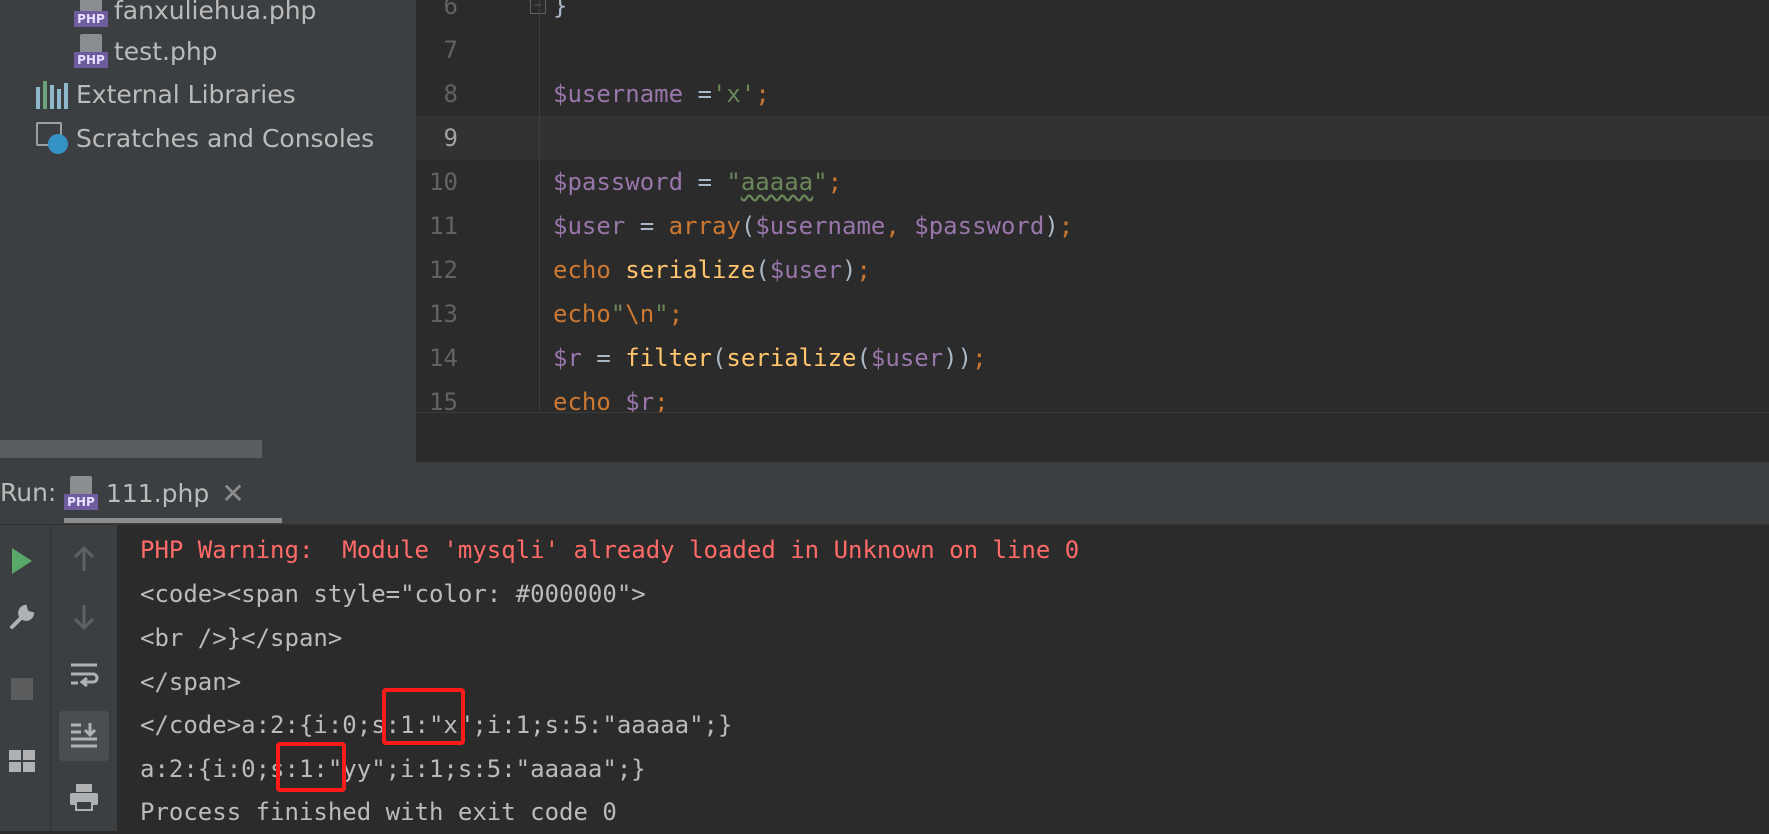  Describe the element at coordinates (215, 12) in the screenshot. I see `tree-item-label: fanxuliehua.php` at that location.